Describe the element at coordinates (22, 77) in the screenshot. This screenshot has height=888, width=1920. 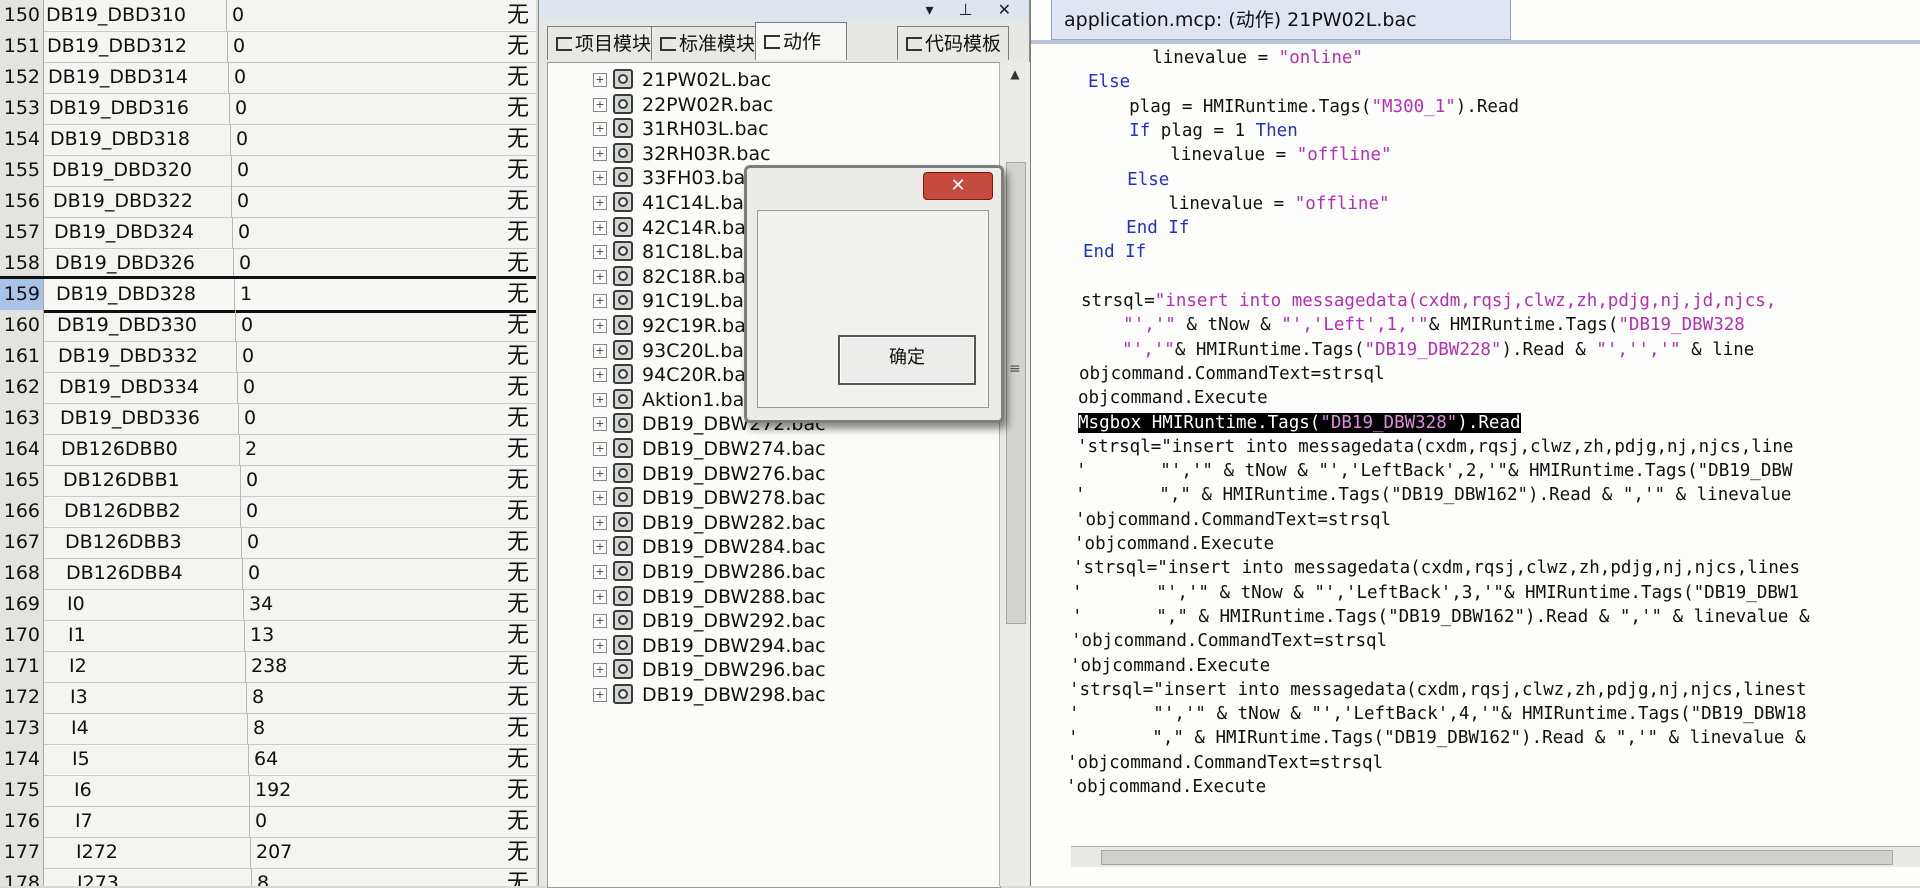
I see `row-number: 152` at that location.